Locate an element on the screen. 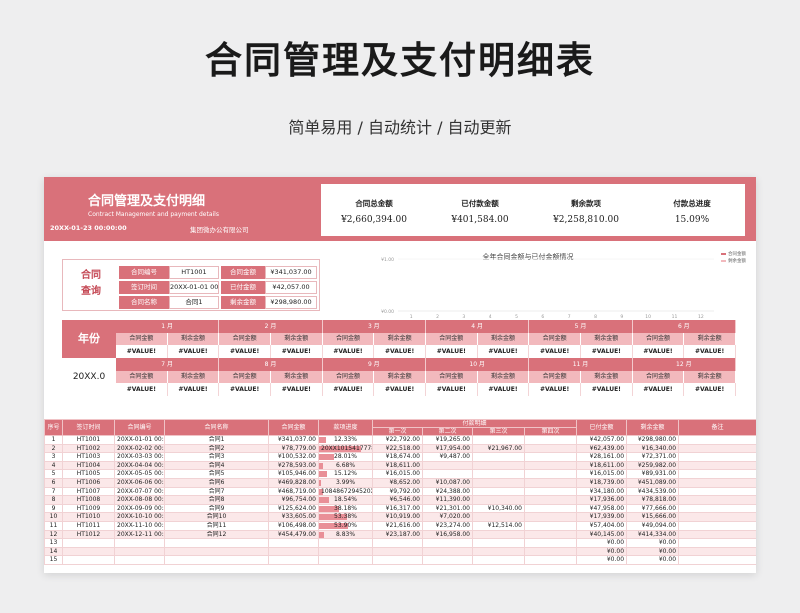 Image resolution: width=800 pixels, height=613 pixels. cell-name: 合同11 is located at coordinates (216, 525).